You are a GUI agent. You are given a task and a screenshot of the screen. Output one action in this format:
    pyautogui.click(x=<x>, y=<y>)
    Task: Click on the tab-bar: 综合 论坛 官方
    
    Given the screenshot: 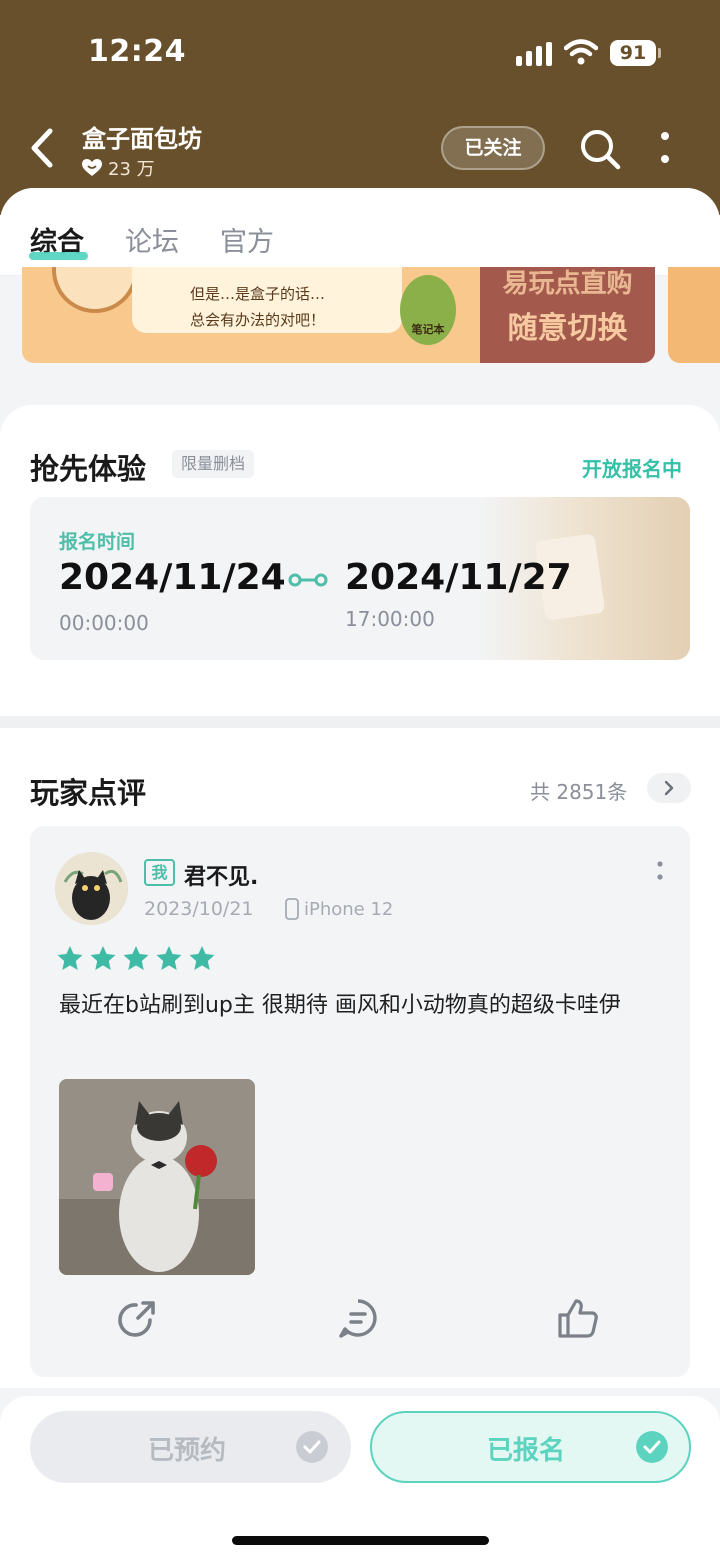 What is the action you would take?
    pyautogui.click(x=360, y=232)
    